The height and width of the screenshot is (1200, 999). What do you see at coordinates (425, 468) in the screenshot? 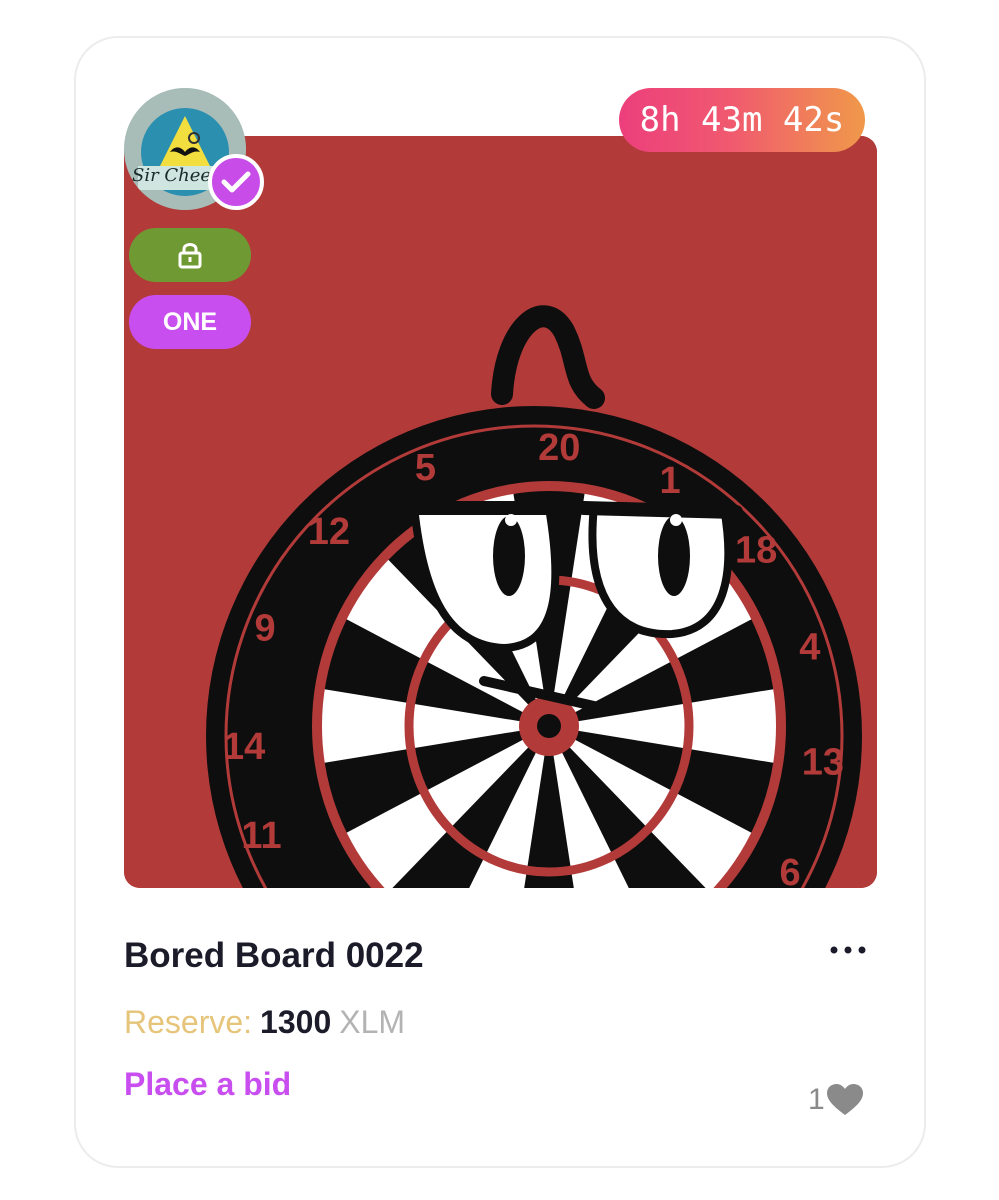
I see `dartboard-number: 5` at bounding box center [425, 468].